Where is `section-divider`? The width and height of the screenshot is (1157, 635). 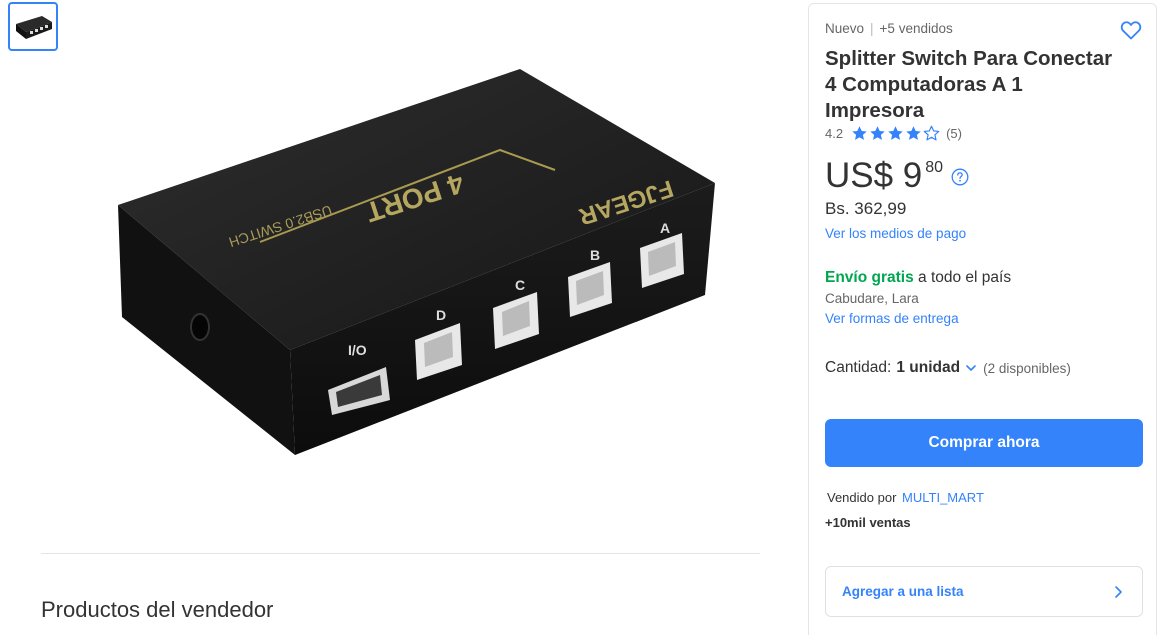
section-divider is located at coordinates (400, 553).